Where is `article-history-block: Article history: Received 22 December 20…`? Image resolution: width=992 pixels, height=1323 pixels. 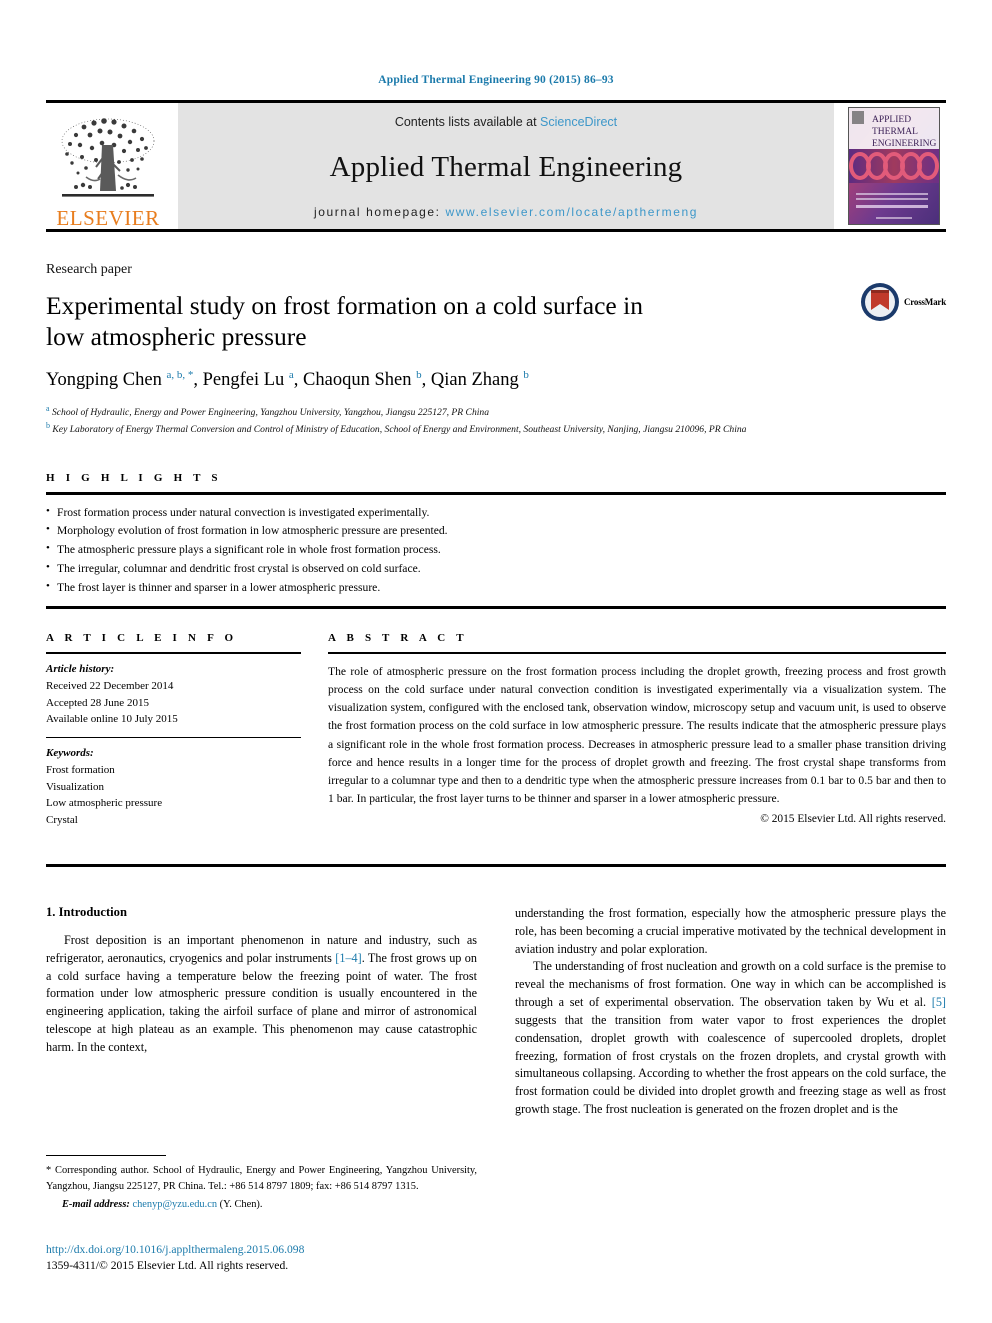
article-history-block: Article history: Received 22 December 20… is located at coordinates (173, 694).